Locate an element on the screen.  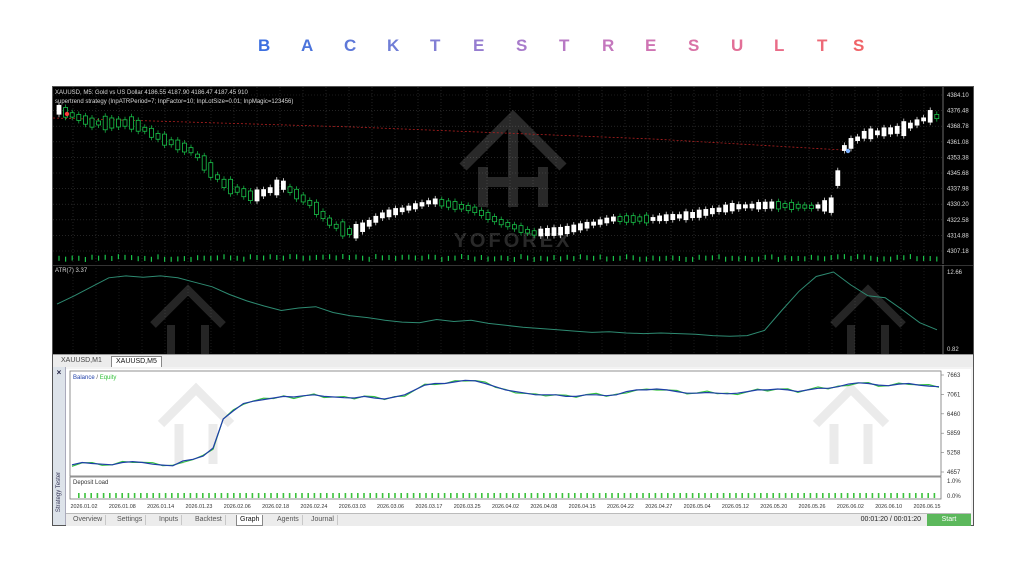
tab-xauusd-m1: XAUUSD,M1 is located at coordinates (81, 361).